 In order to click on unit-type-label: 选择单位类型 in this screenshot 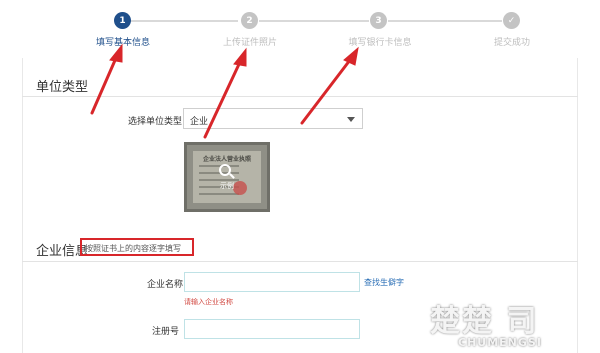, I will do `click(155, 122)`.